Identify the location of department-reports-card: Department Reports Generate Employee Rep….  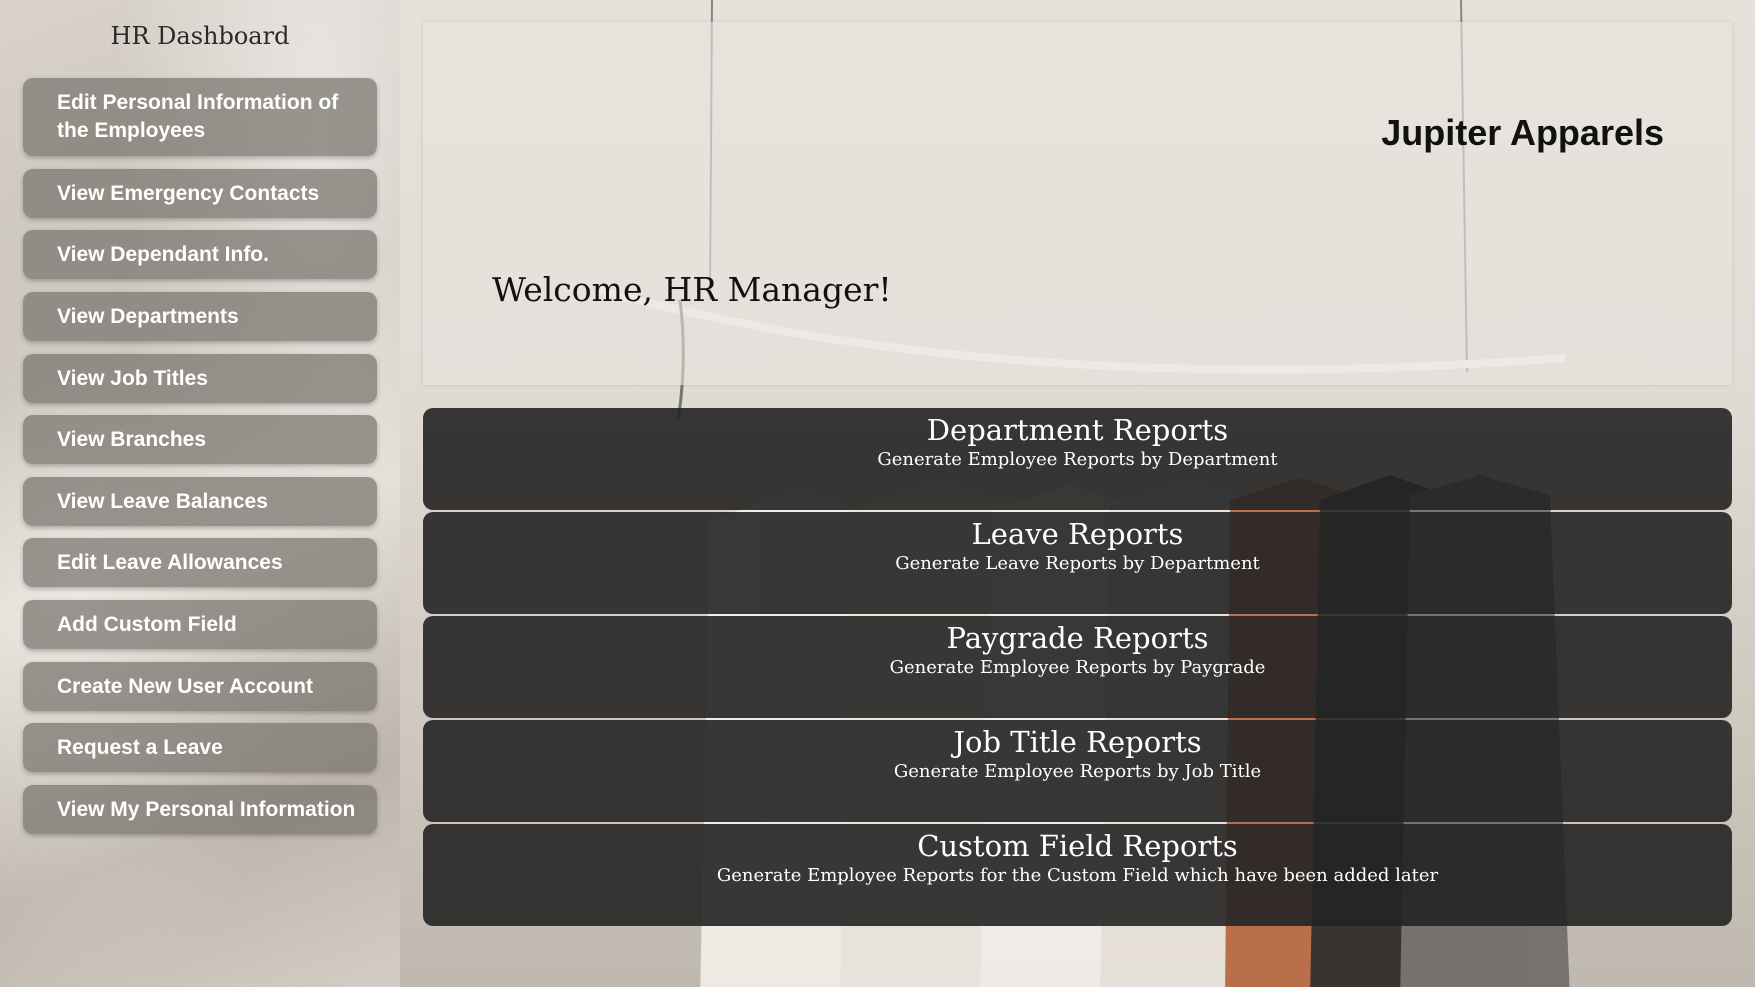
(1077, 459).